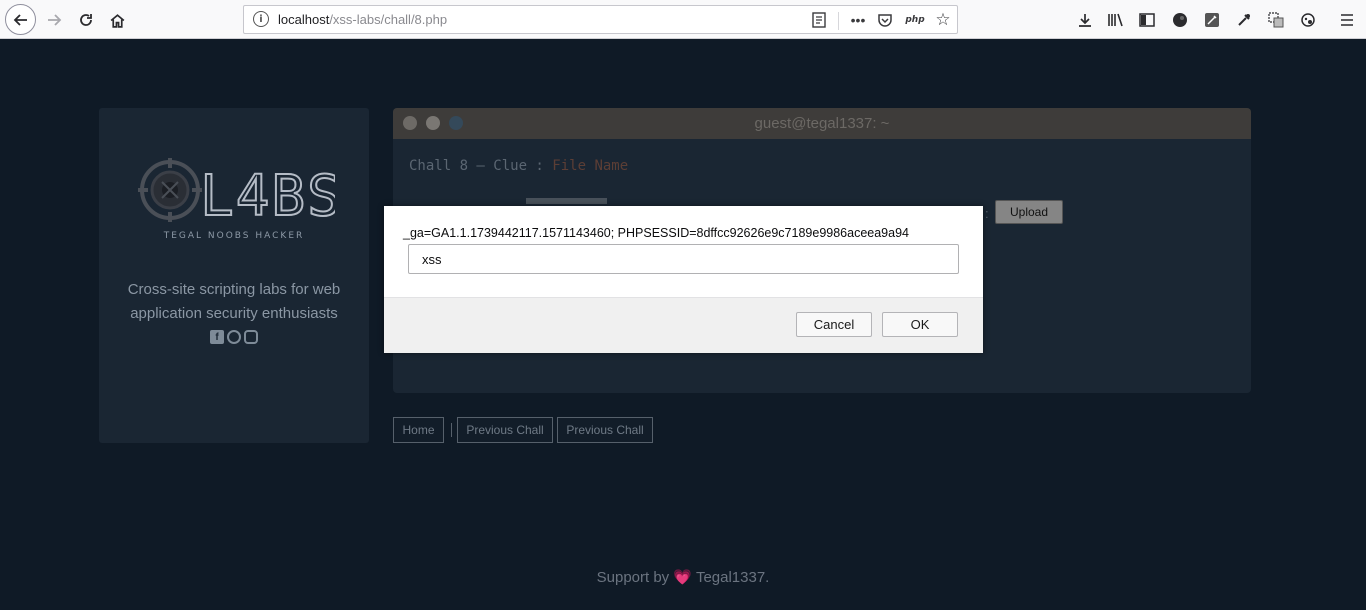 This screenshot has height=610, width=1366. I want to click on github-icon, so click(234, 337).